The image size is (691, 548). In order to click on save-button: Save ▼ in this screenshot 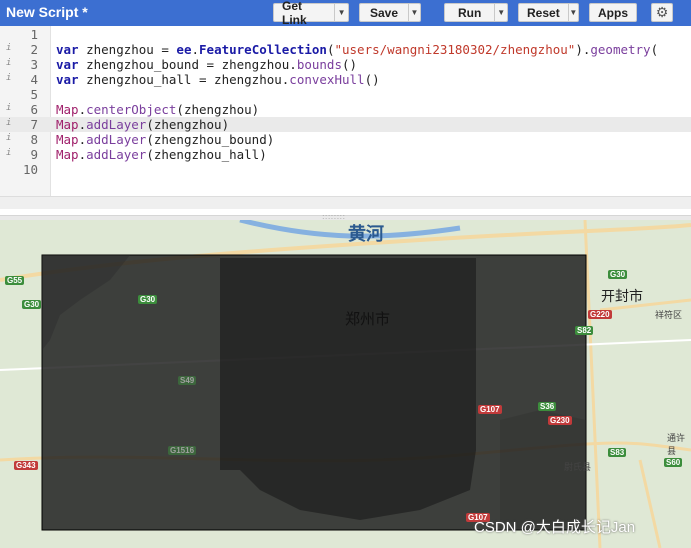, I will do `click(390, 12)`.